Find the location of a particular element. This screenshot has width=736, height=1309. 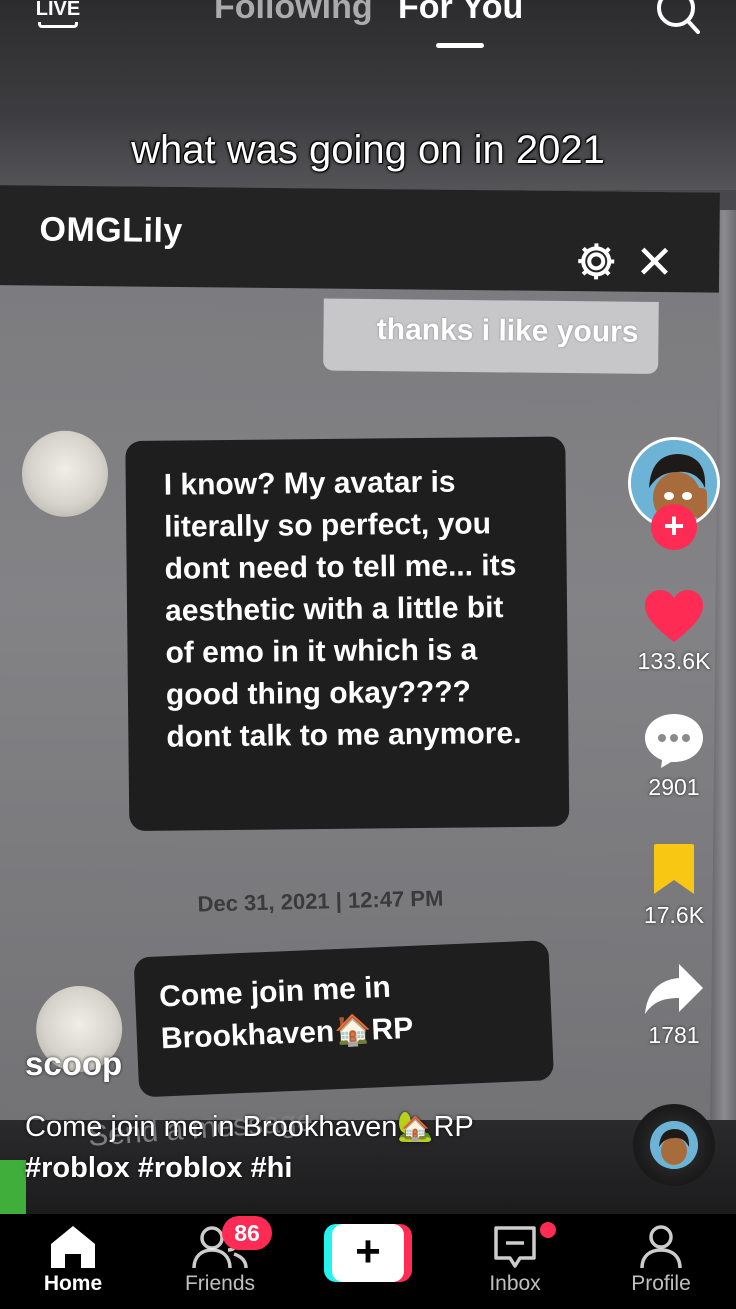

comment-count: 2901 is located at coordinates (674, 787).